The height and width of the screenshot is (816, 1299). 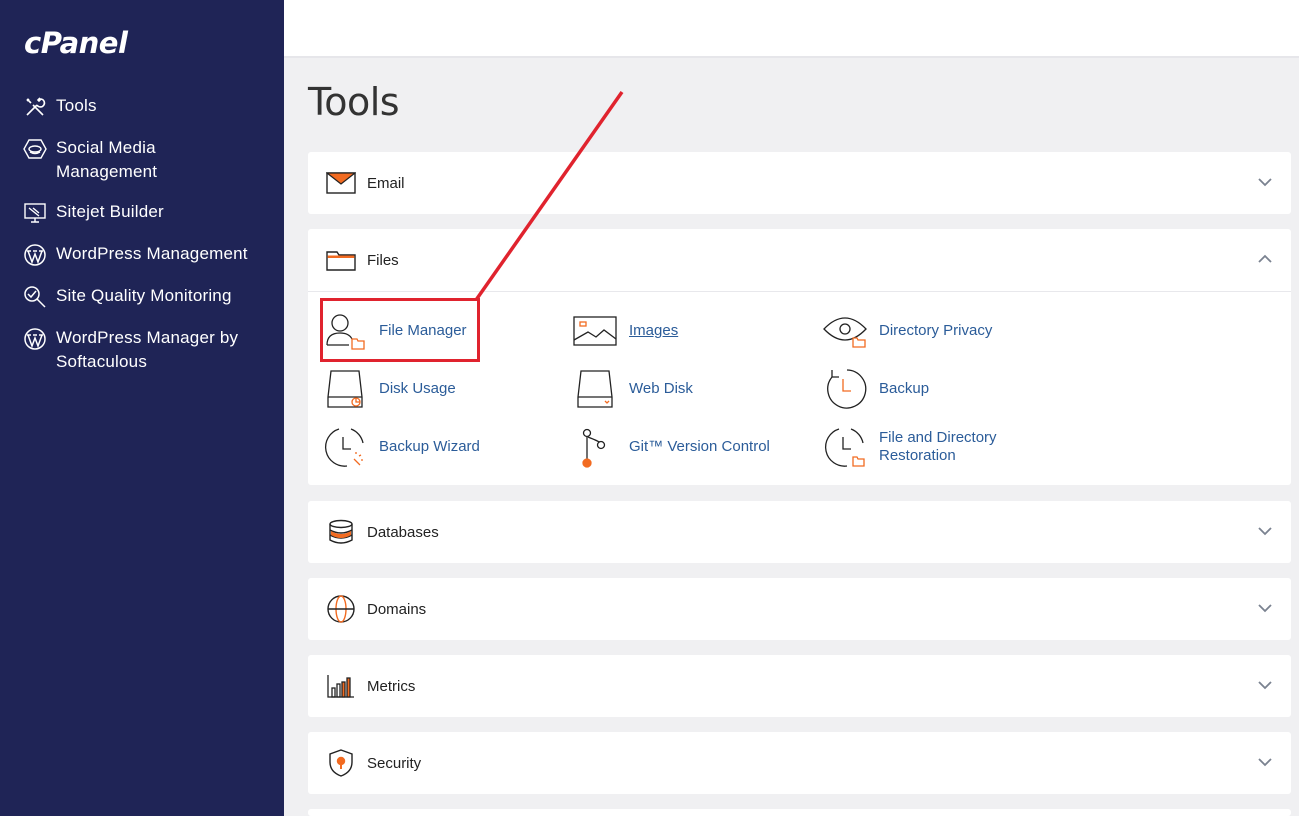 I want to click on section-files-header: Files, so click(x=799, y=260).